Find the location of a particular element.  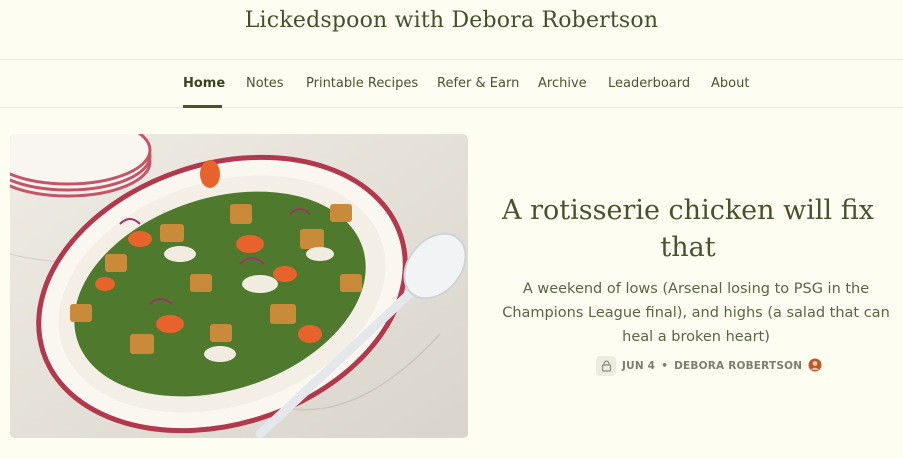

site-header: Lickedspoon with Debora Robertson is located at coordinates (451, 30).